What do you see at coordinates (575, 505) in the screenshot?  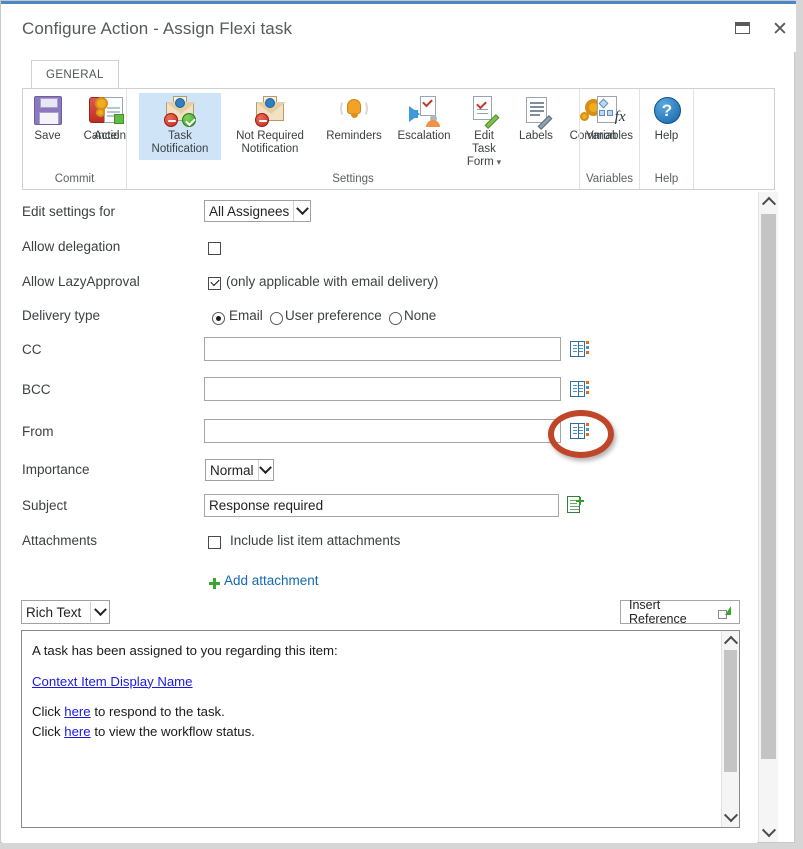 I see `subject-reference-icon` at bounding box center [575, 505].